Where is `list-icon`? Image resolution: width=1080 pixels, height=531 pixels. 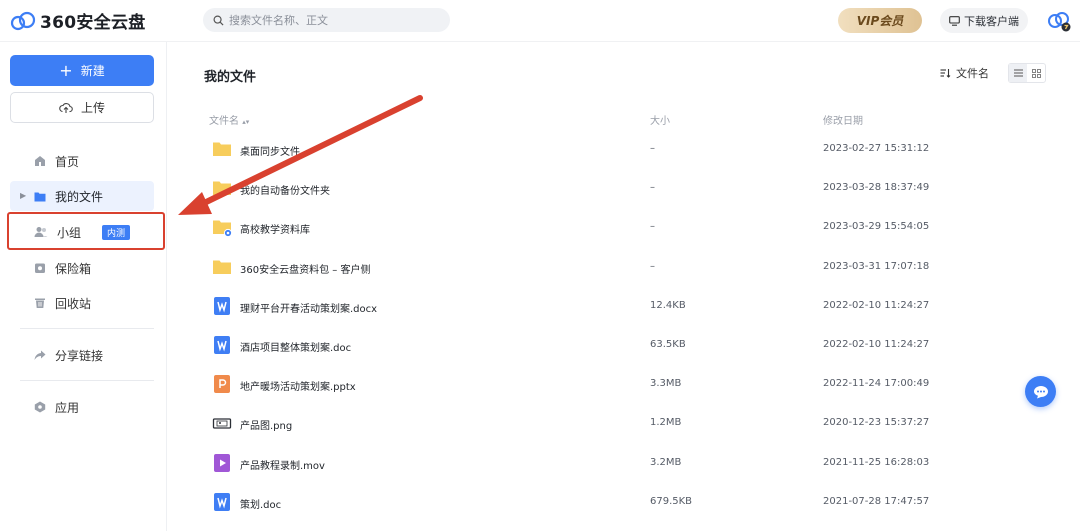
list-icon is located at coordinates (1018, 73).